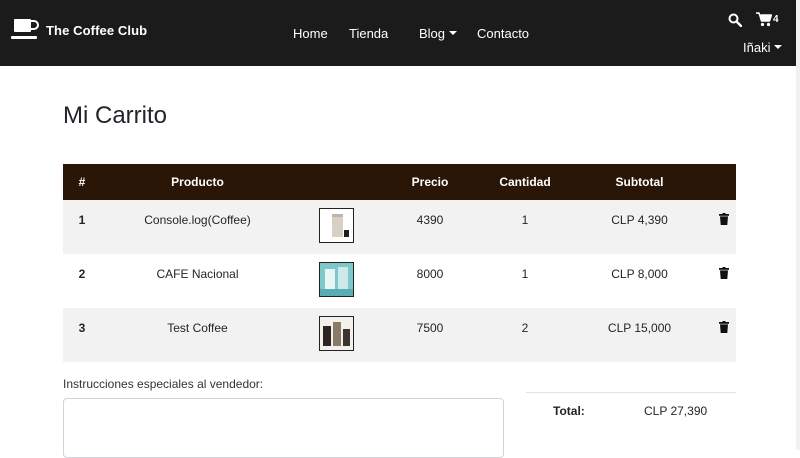  I want to click on search-icon, so click(735, 20).